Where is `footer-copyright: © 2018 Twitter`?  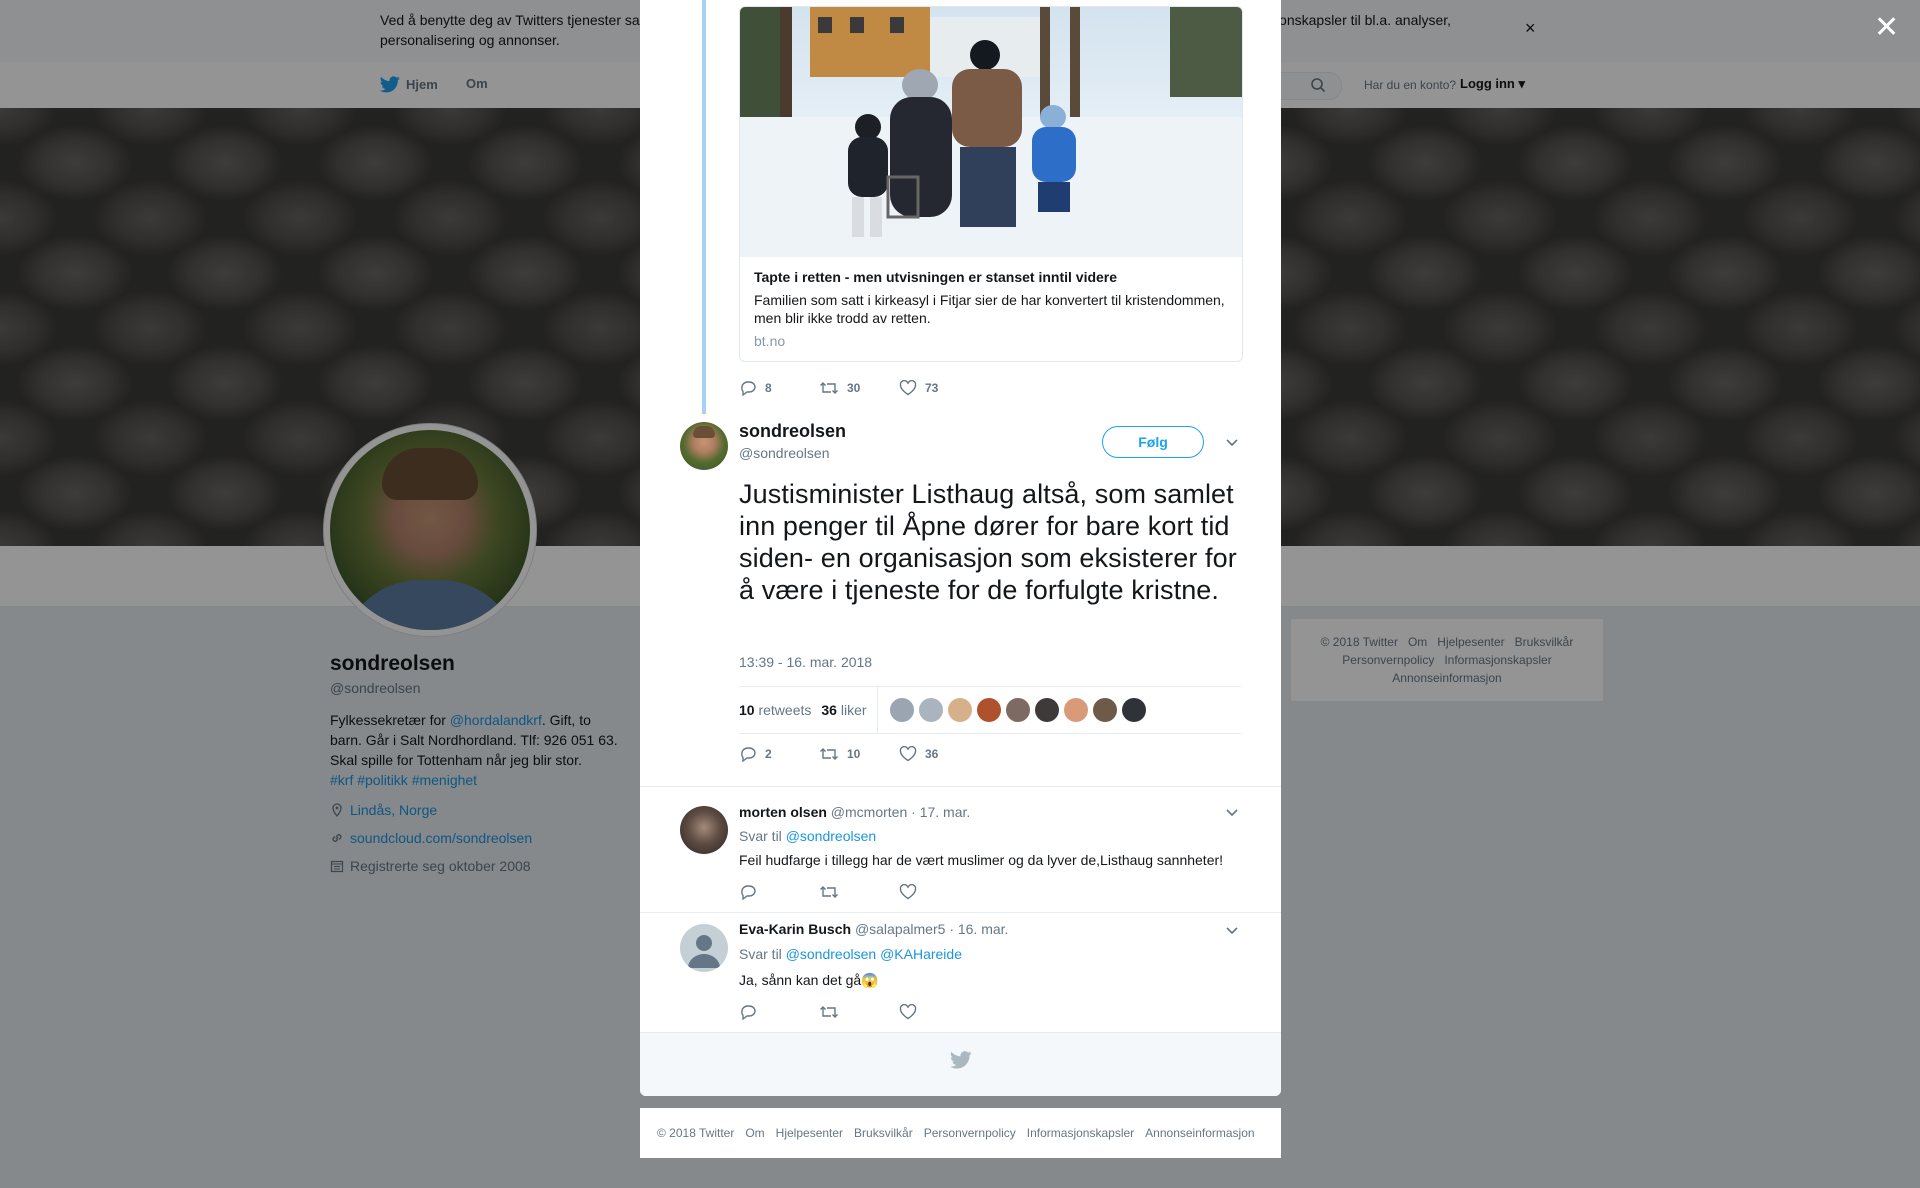
footer-copyright: © 2018 Twitter is located at coordinates (696, 1133).